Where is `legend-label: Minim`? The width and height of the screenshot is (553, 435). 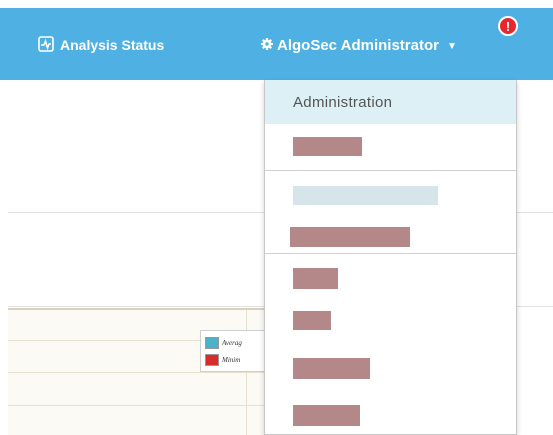
legend-label: Minim is located at coordinates (231, 359).